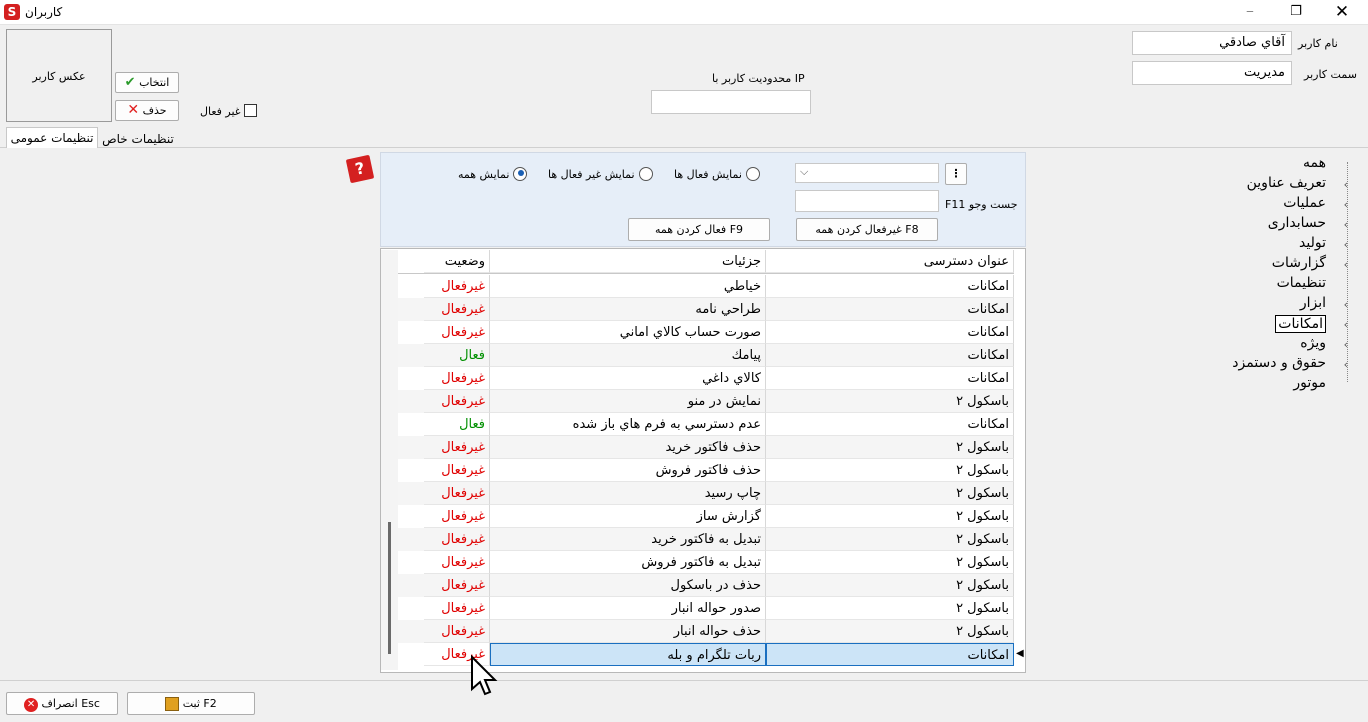  Describe the element at coordinates (1260, 285) in the screenshot. I see `tree-item: تنظيمات` at that location.